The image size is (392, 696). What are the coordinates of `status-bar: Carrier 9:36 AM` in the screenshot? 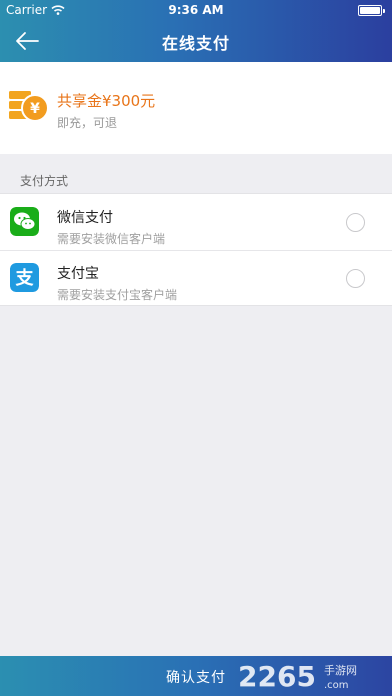 It's located at (196, 10).